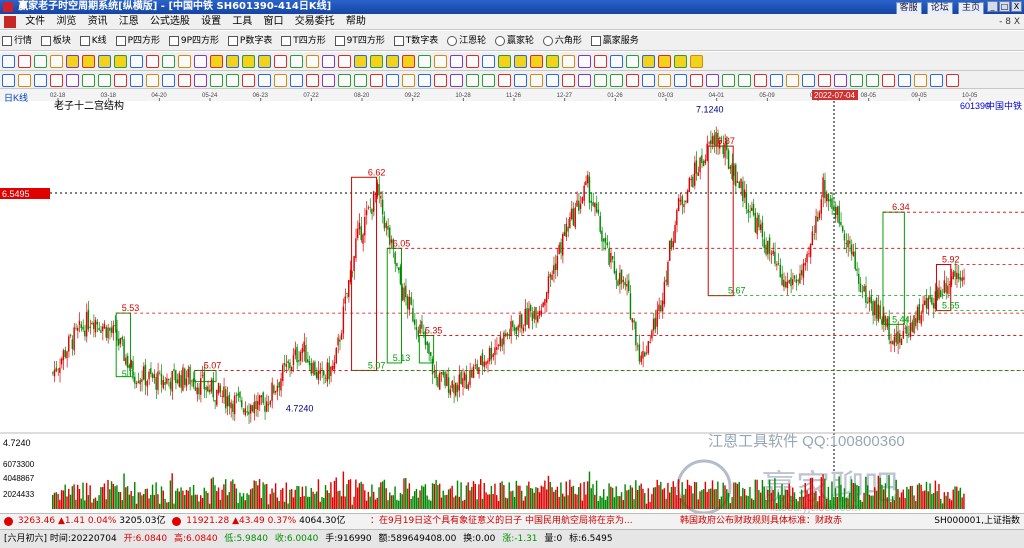  What do you see at coordinates (264, 80) in the screenshot?
I see `indicator-tool-17-icon` at bounding box center [264, 80].